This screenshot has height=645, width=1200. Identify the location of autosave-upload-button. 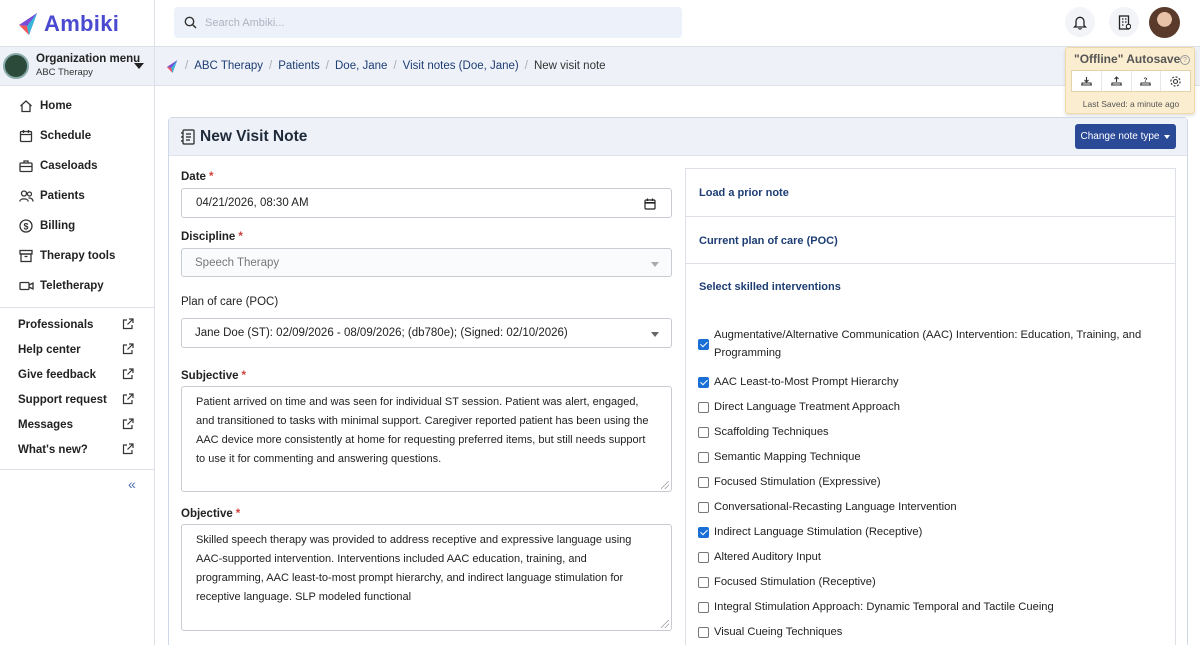
(1117, 81).